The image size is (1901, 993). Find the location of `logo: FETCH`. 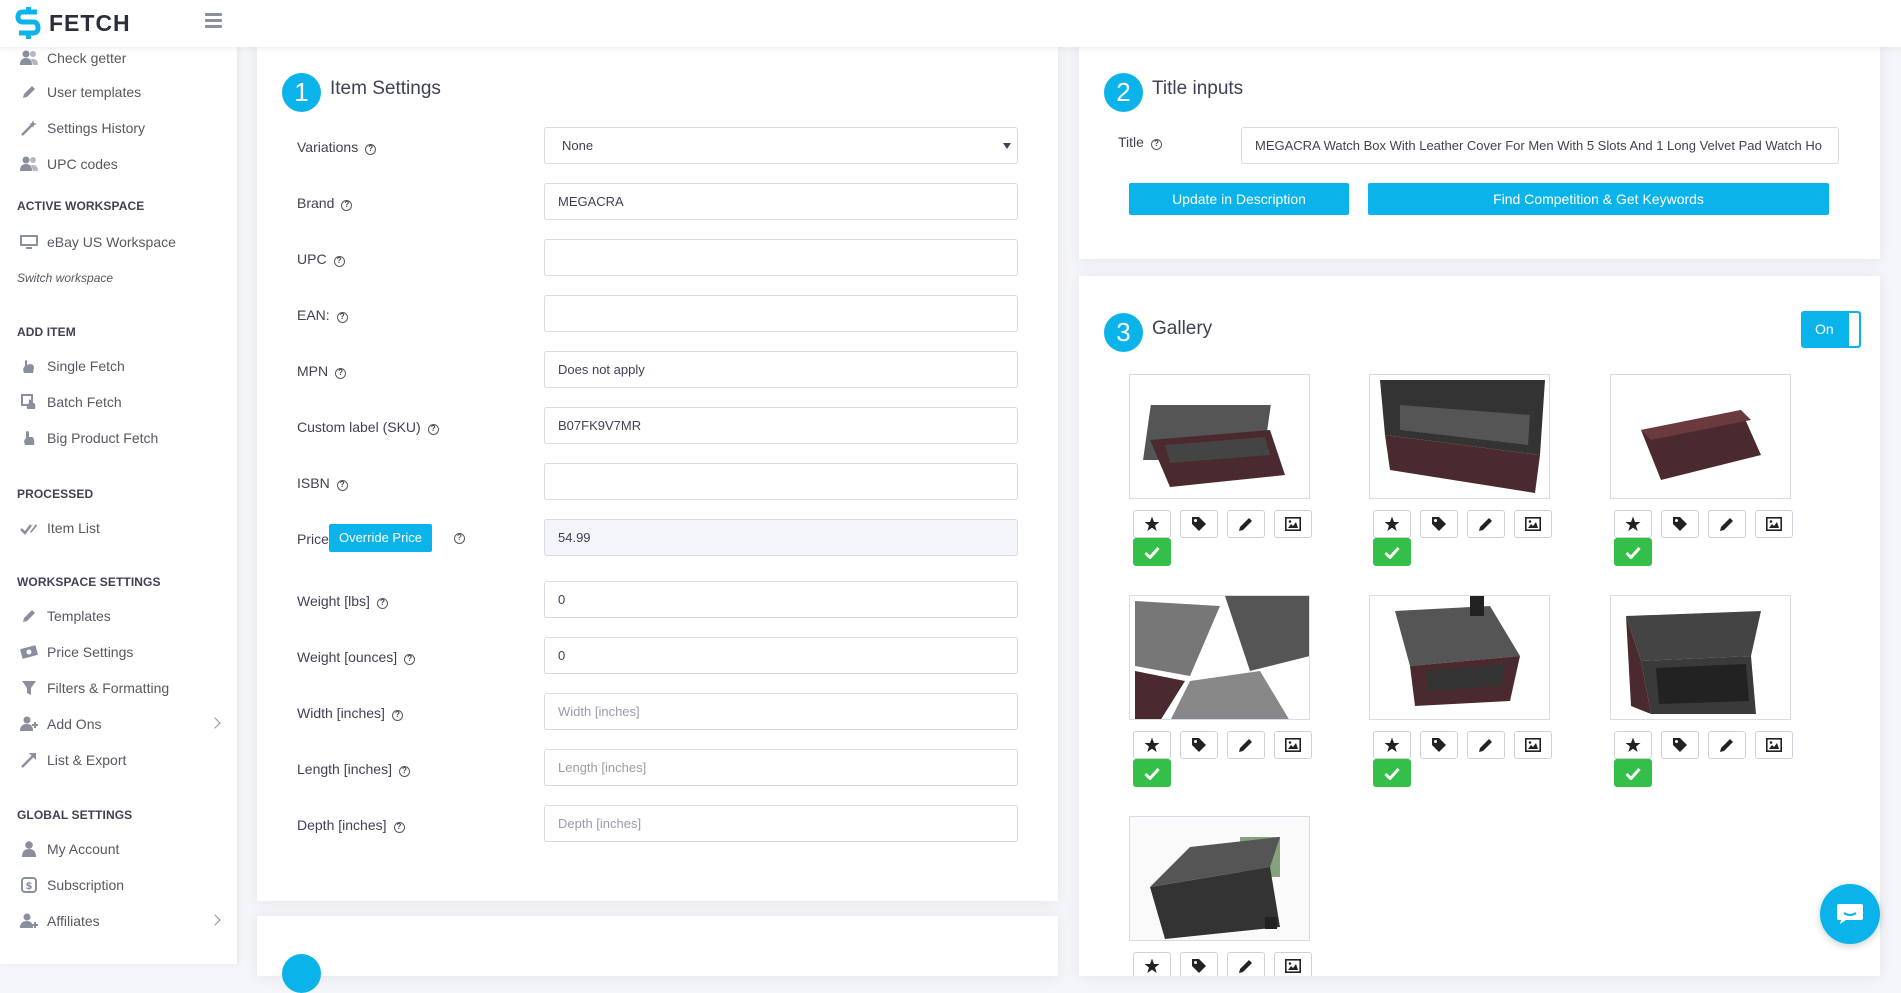

logo: FETCH is located at coordinates (72, 23).